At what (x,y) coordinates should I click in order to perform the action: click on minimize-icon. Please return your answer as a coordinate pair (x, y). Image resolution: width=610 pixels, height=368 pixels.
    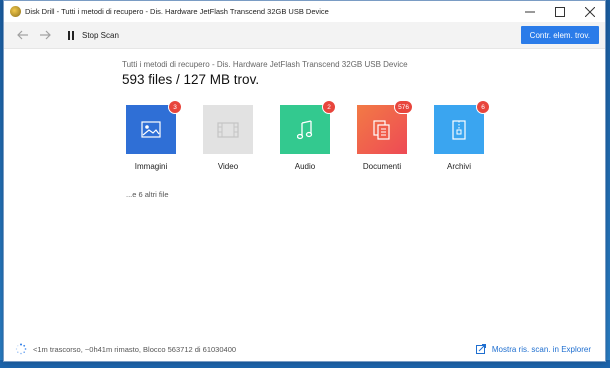
    Looking at the image, I should click on (530, 11).